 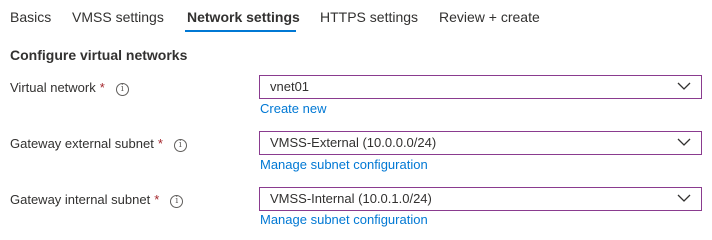 I want to click on gateway-internal-subnet-dropdown: VMSS-Internal (10.0.1.0/24), so click(x=480, y=199).